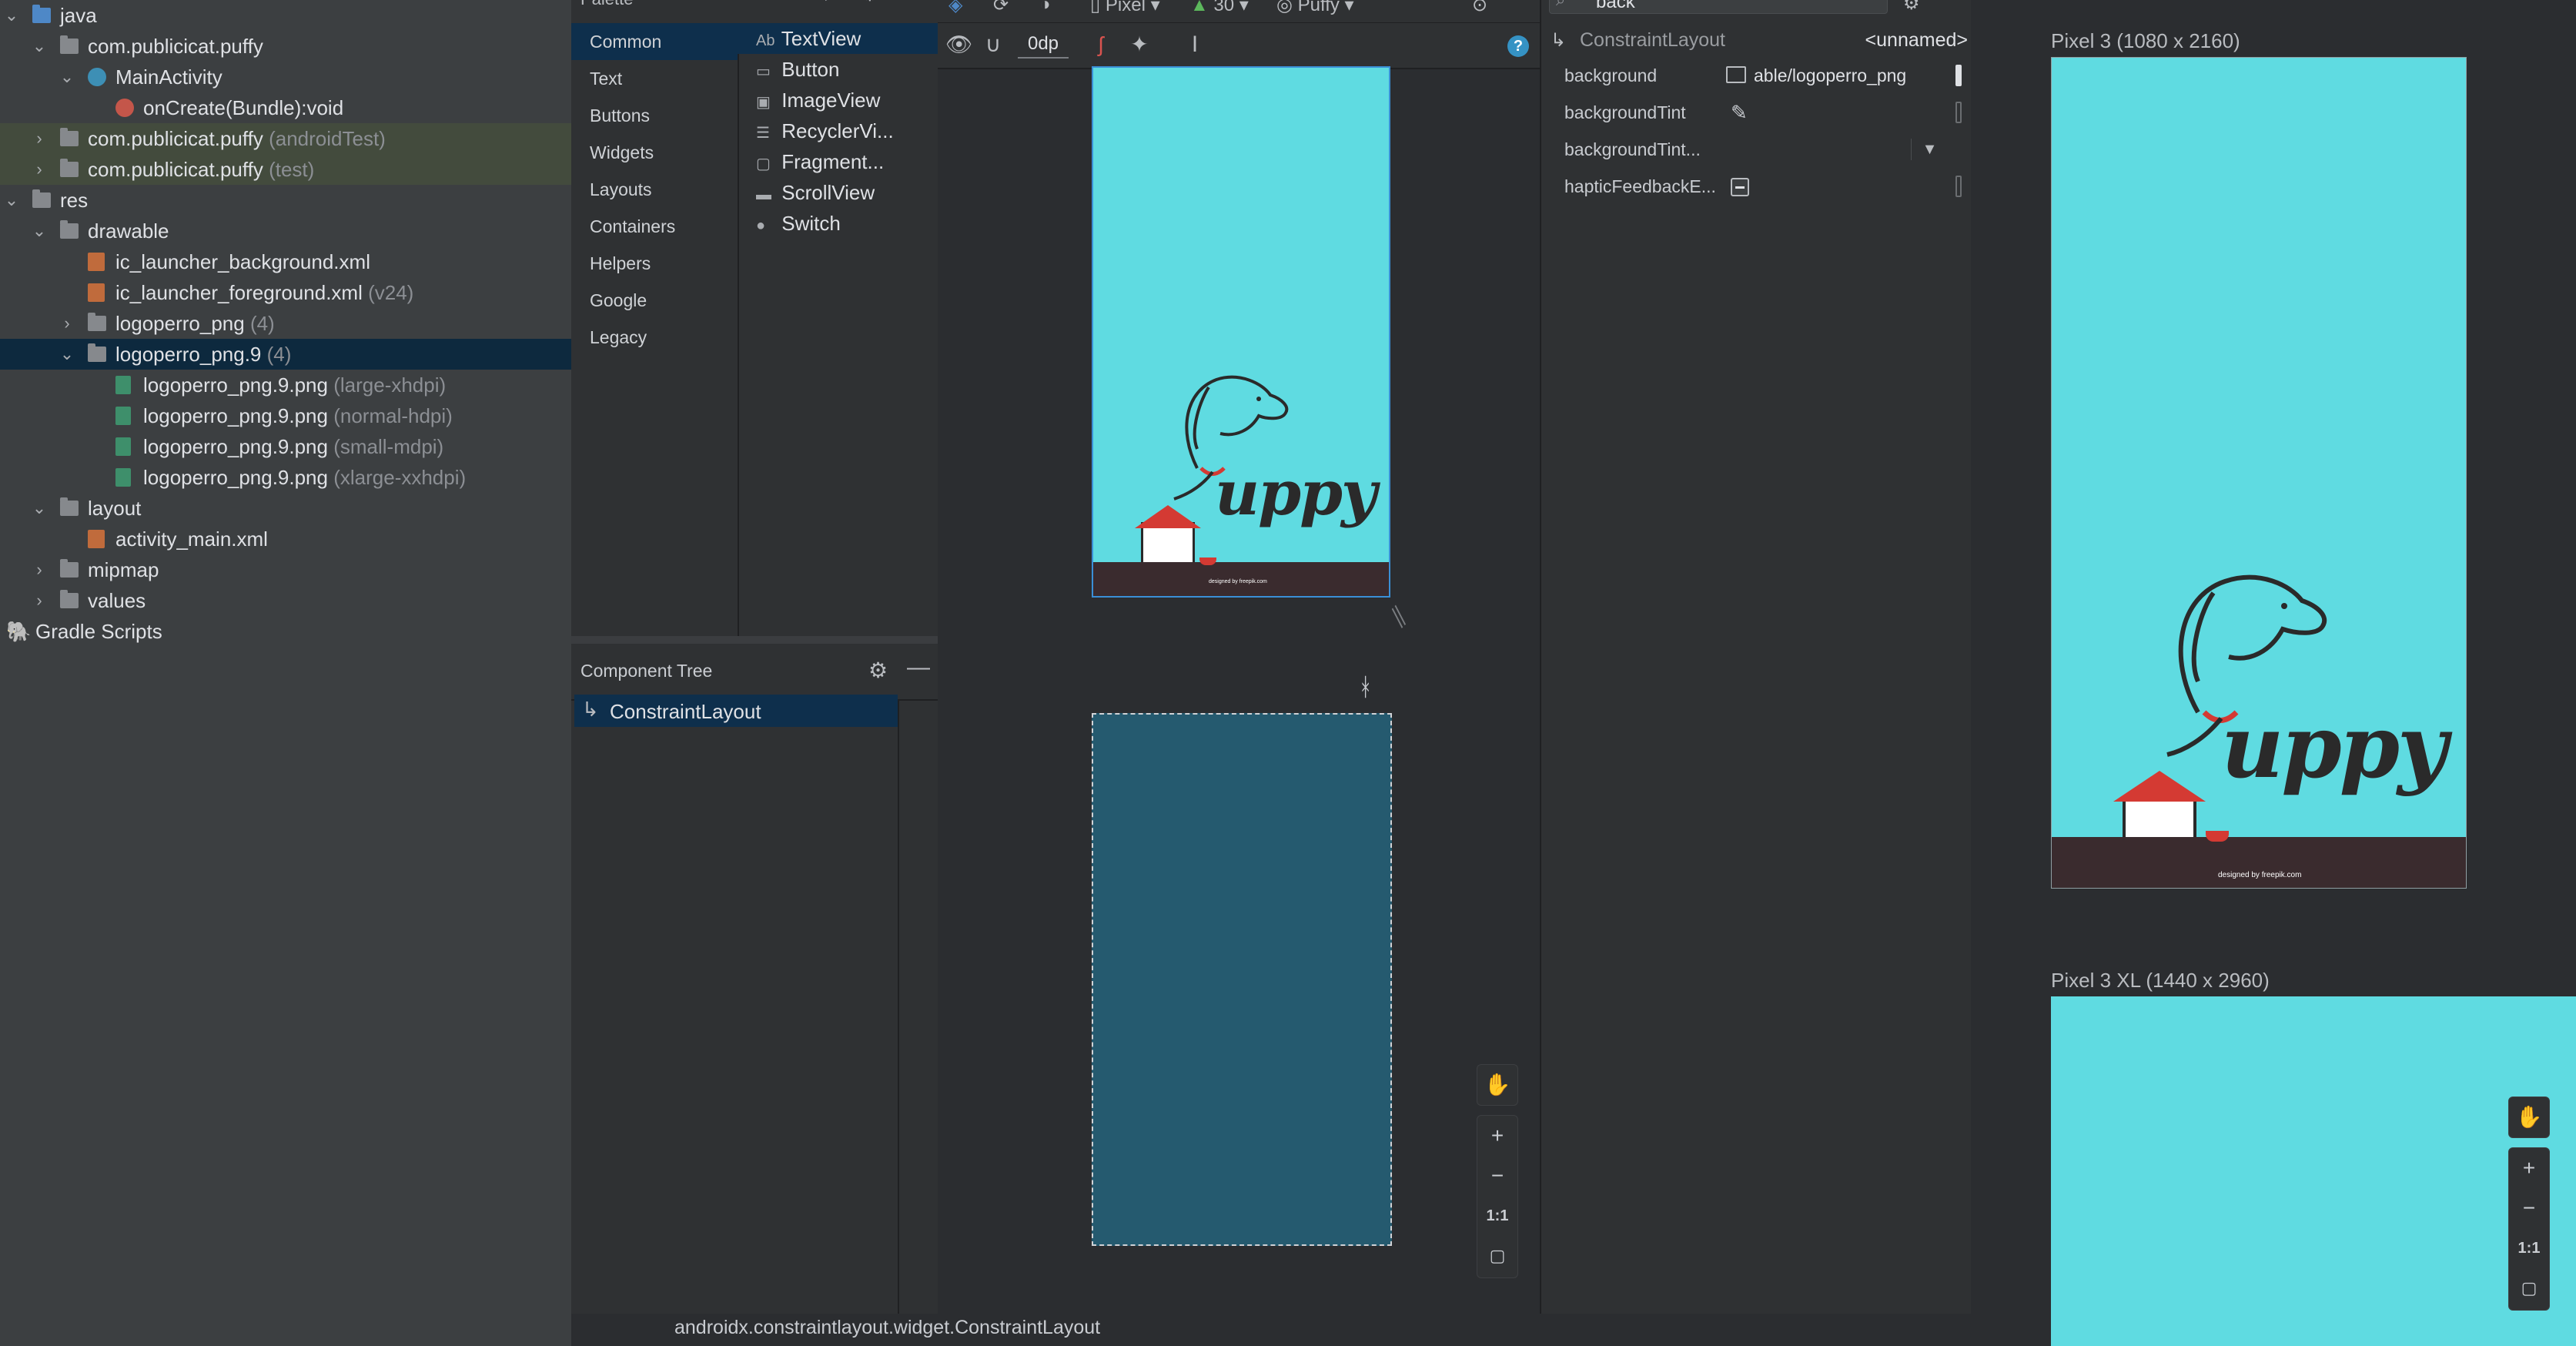 Image resolution: width=2576 pixels, height=1346 pixels. Describe the element at coordinates (285, 323) in the screenshot. I see `project-tree-item: › logoperro_png (4)` at that location.